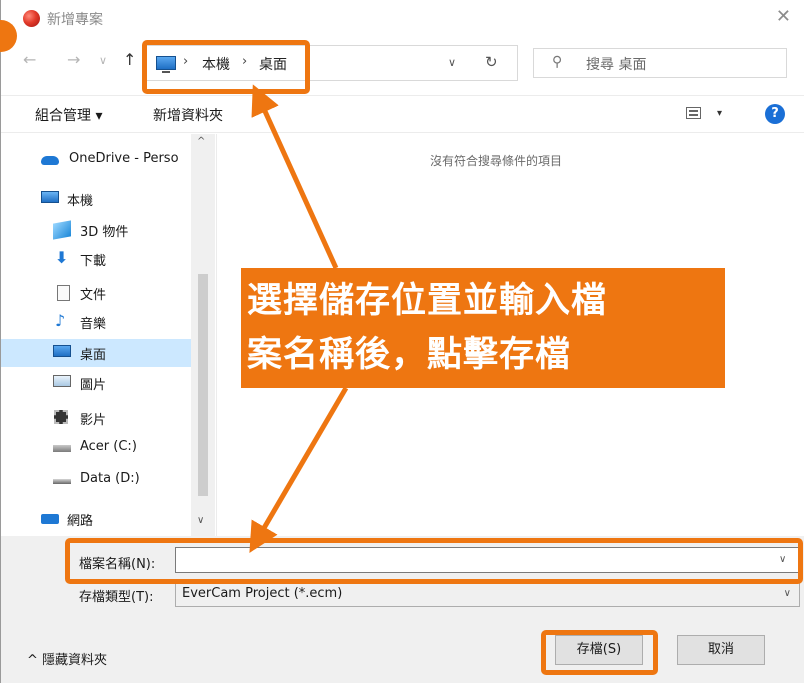 Image resolution: width=804 pixels, height=683 pixels. What do you see at coordinates (487, 594) in the screenshot?
I see `filetype-select: EverCam Project (*.ecm) ∨` at bounding box center [487, 594].